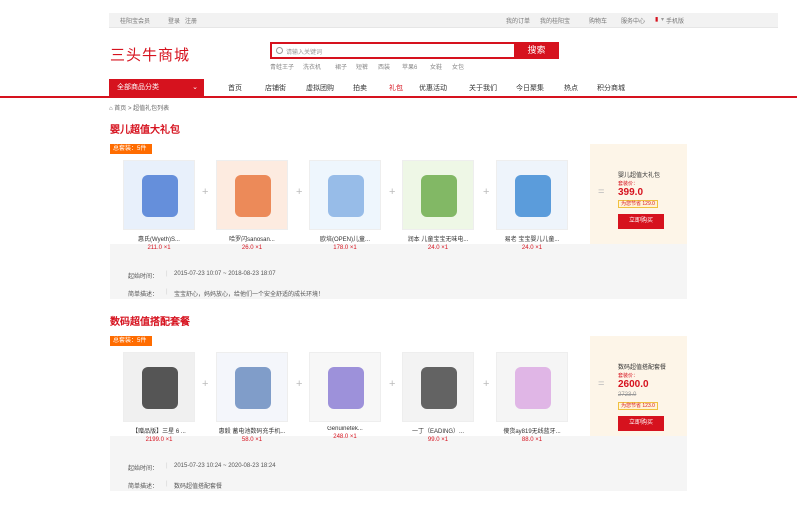  Describe the element at coordinates (555, 20) in the screenshot. I see `my-shop-link: 我的桂阳宝` at that location.